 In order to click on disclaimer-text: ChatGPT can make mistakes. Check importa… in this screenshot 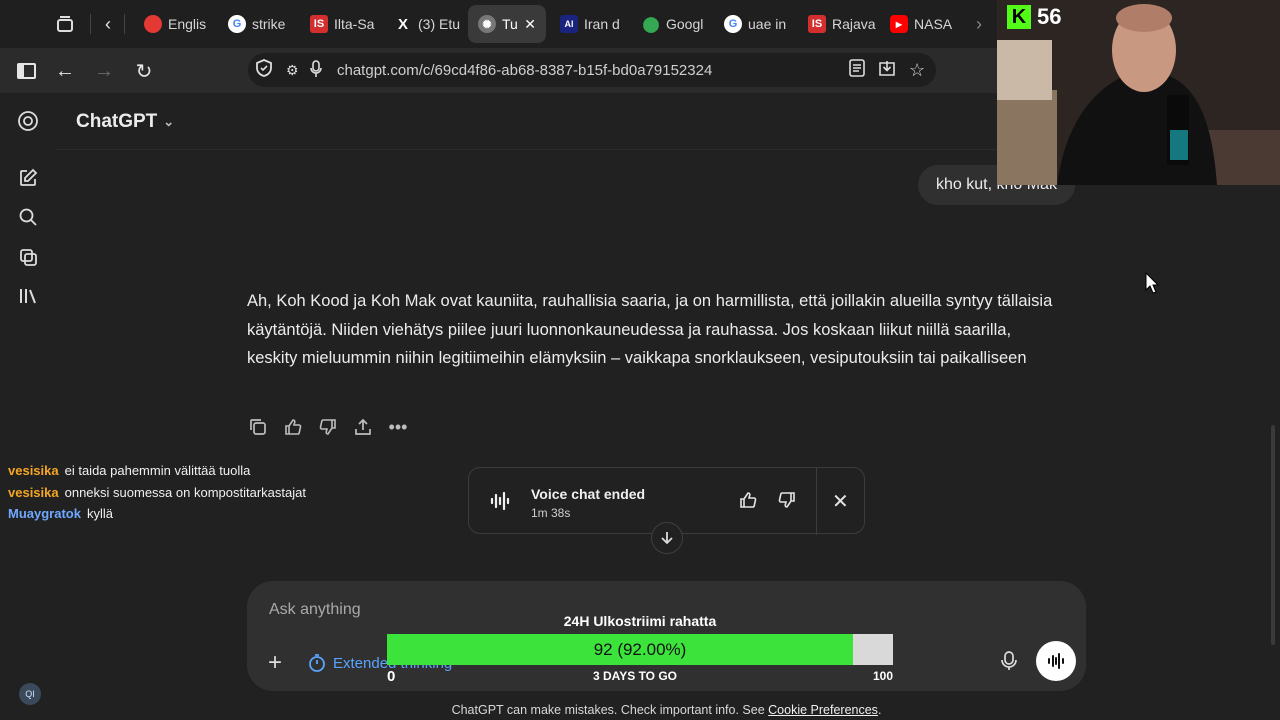, I will do `click(608, 710)`.